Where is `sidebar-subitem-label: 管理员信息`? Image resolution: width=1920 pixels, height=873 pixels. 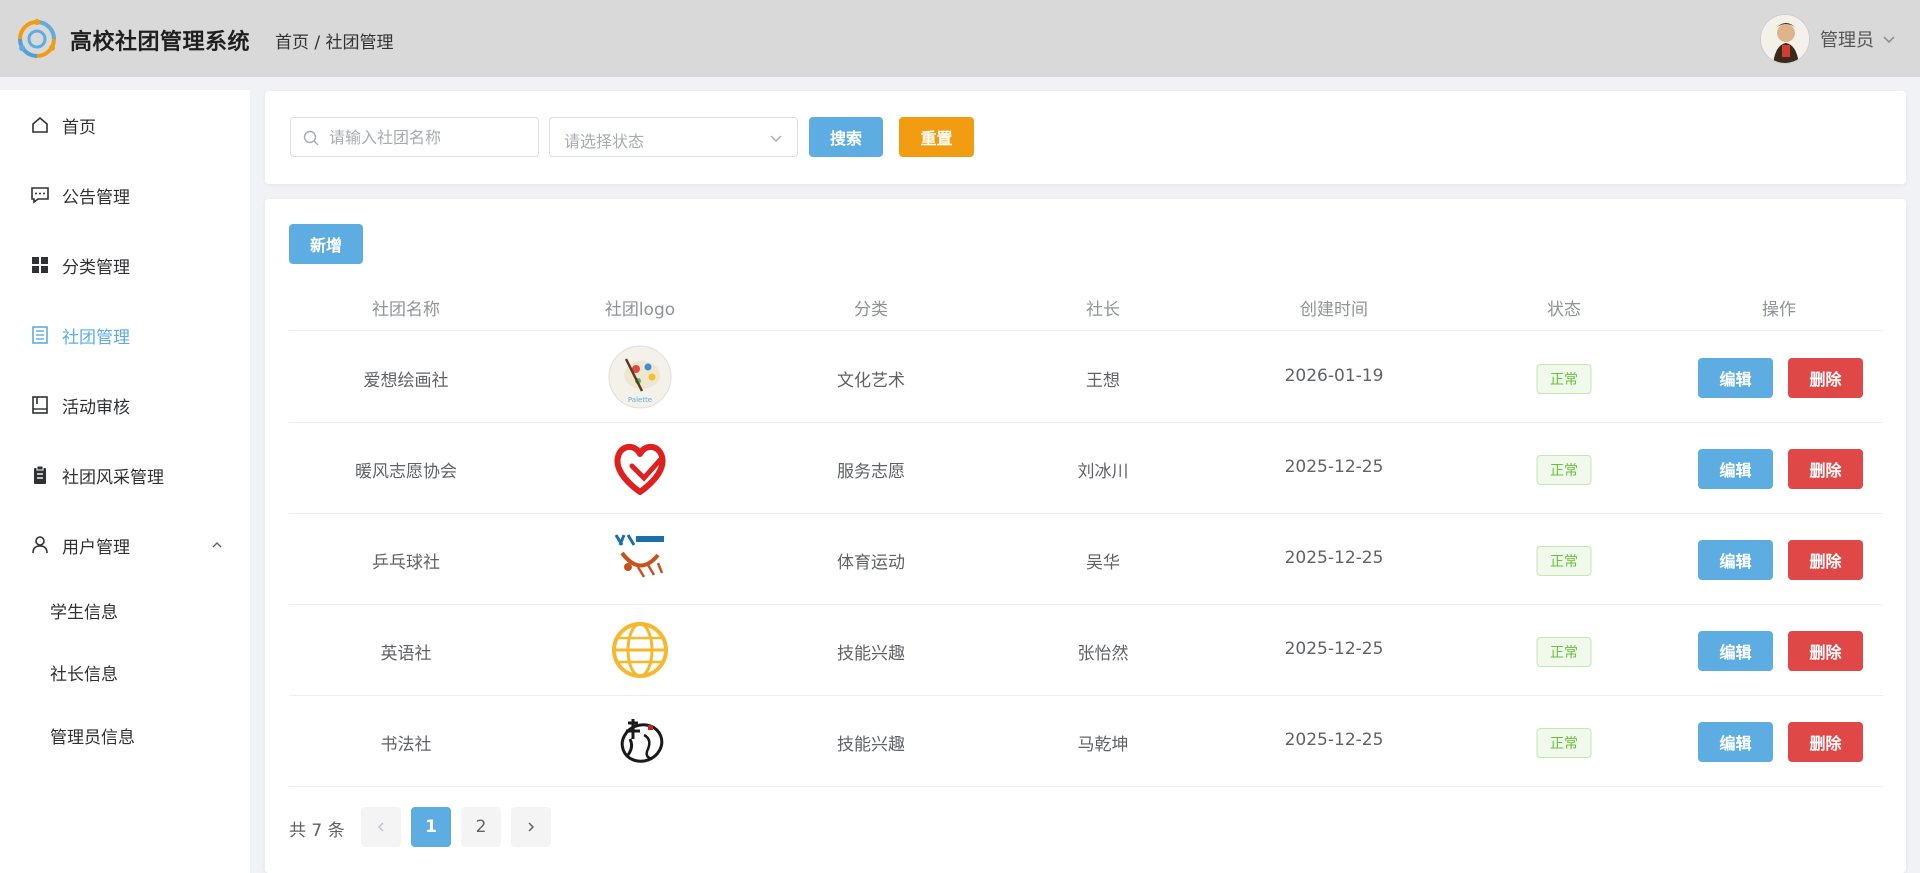 sidebar-subitem-label: 管理员信息 is located at coordinates (92, 737).